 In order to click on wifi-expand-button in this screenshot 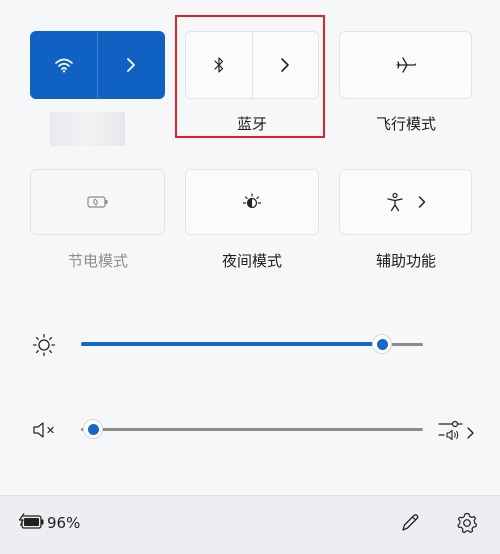, I will do `click(131, 65)`.